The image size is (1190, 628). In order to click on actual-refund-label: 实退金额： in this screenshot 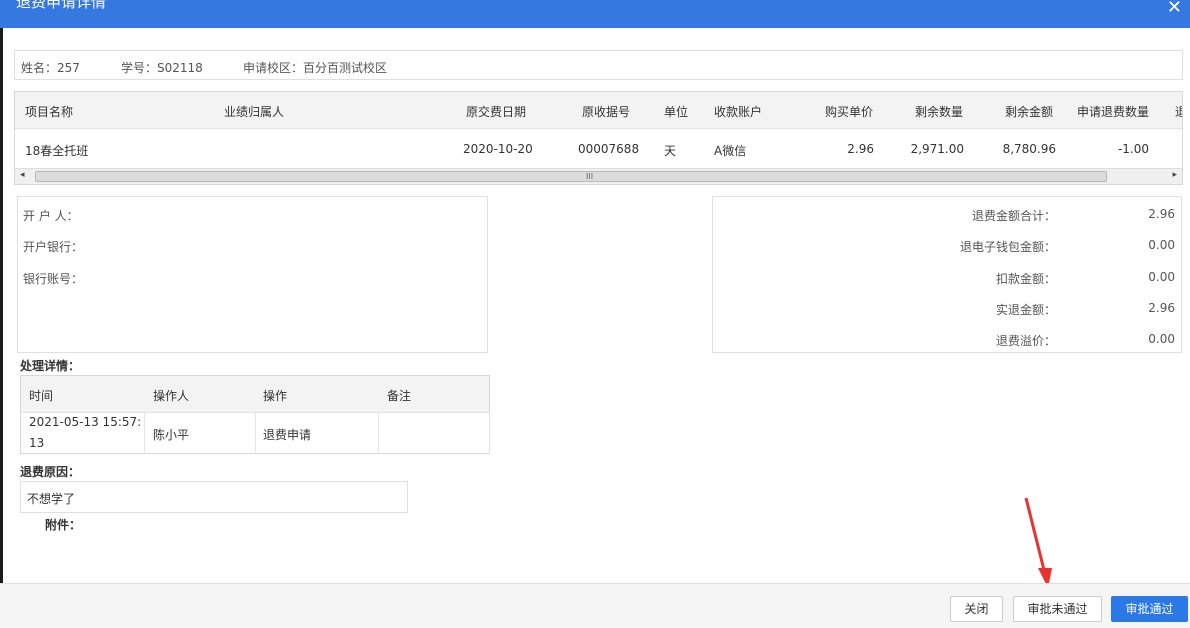, I will do `click(1025, 310)`.